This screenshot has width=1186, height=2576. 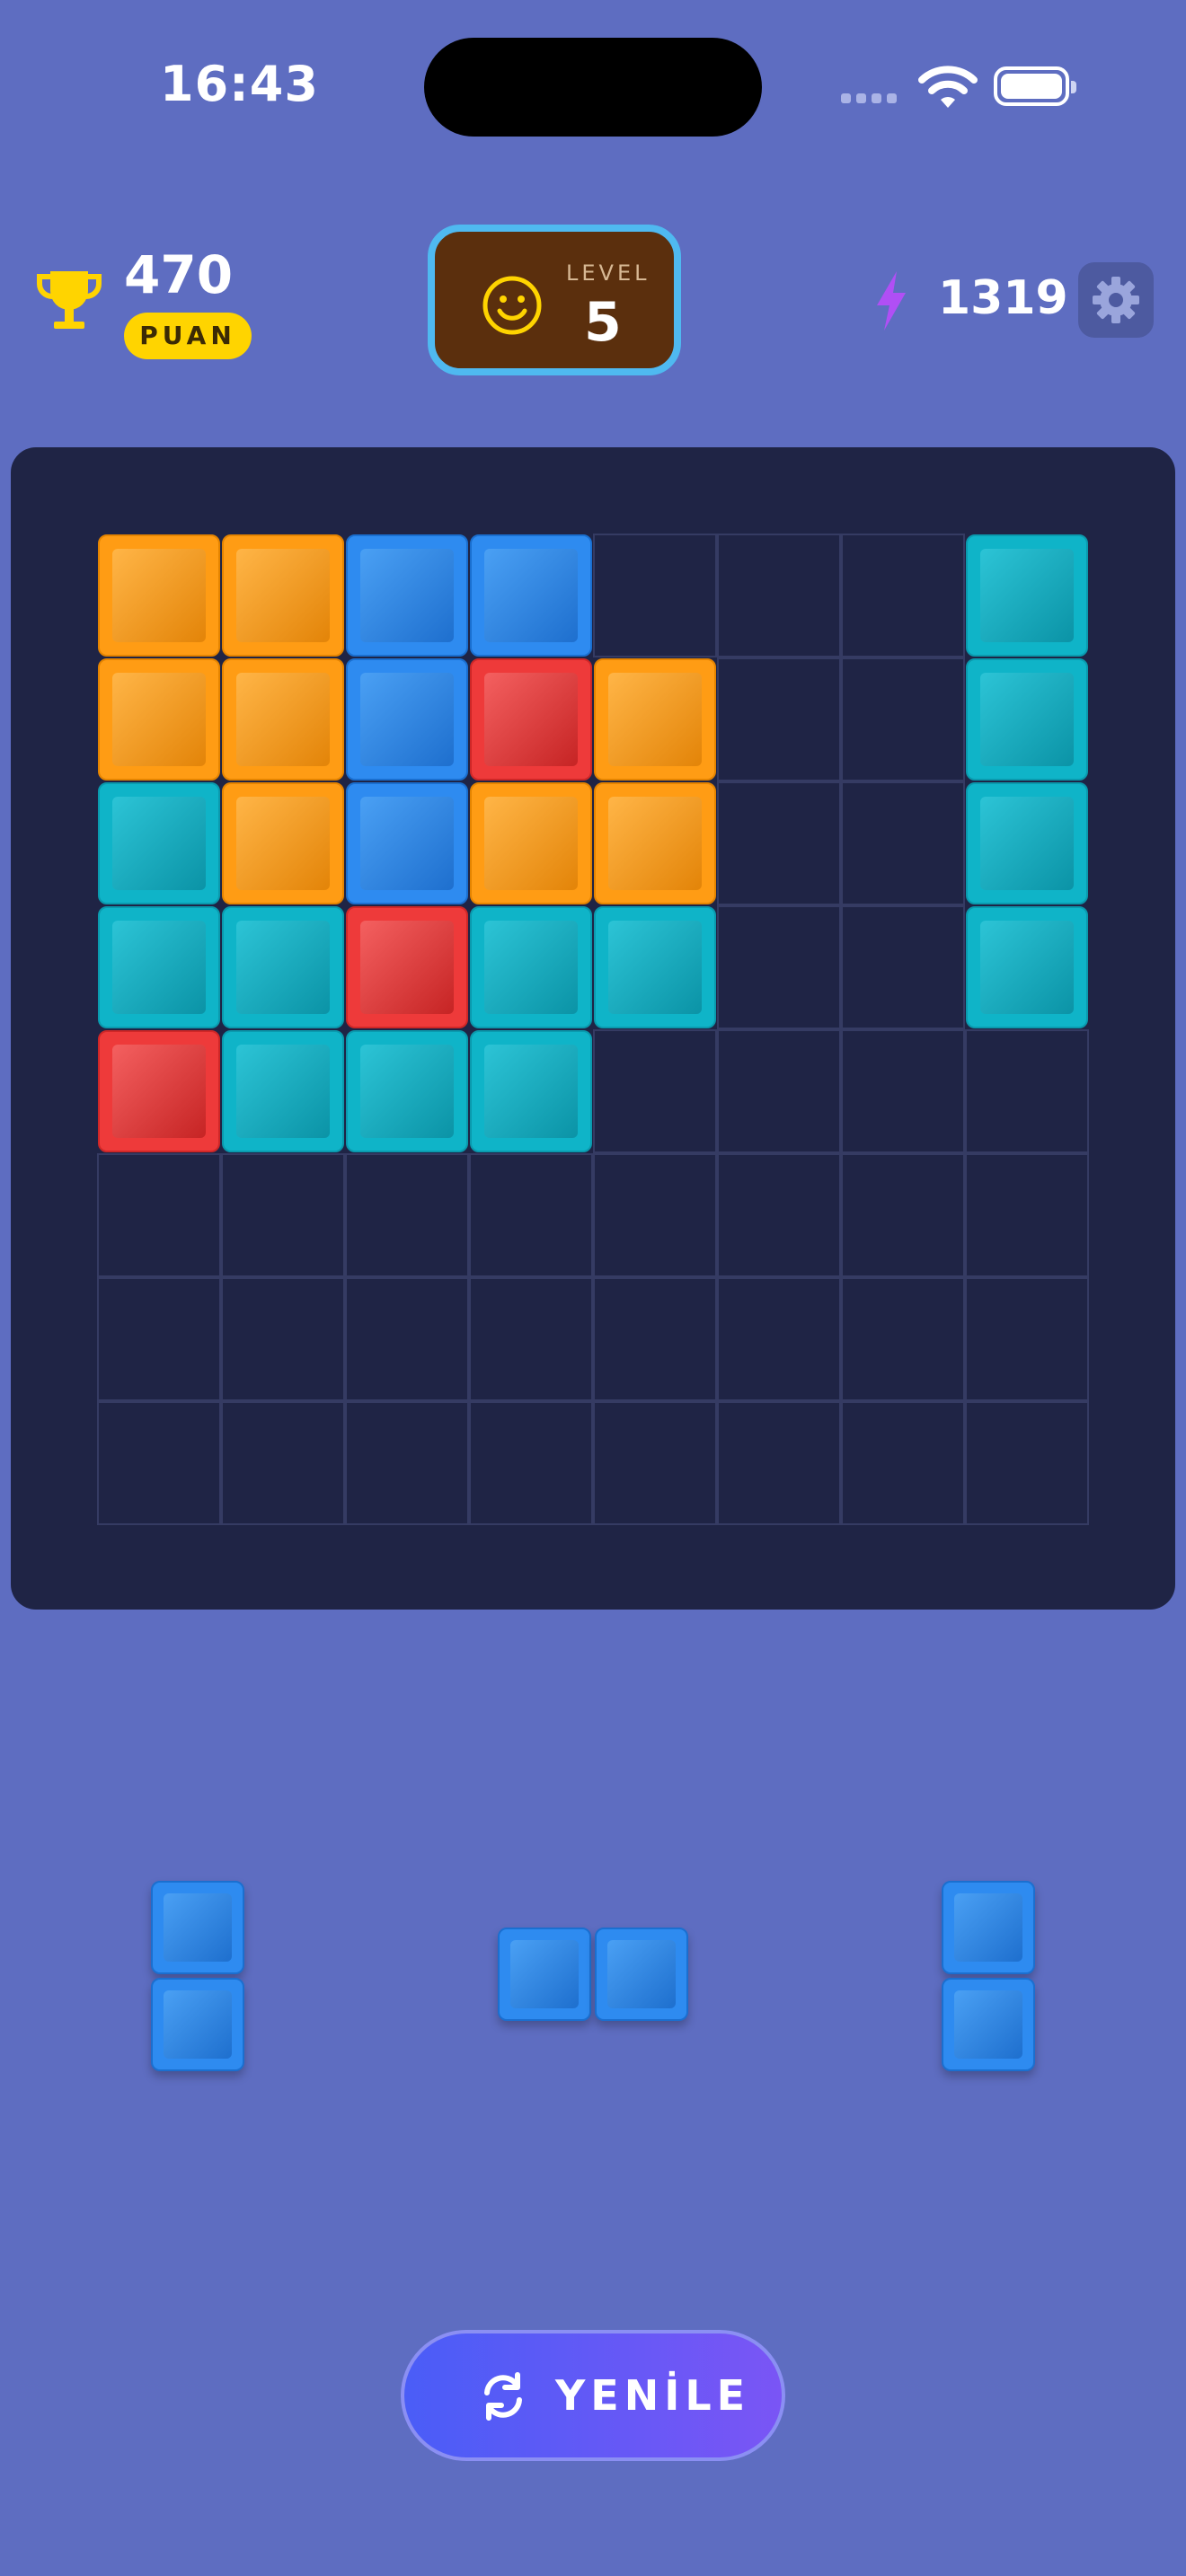 I want to click on settings-button, so click(x=1116, y=300).